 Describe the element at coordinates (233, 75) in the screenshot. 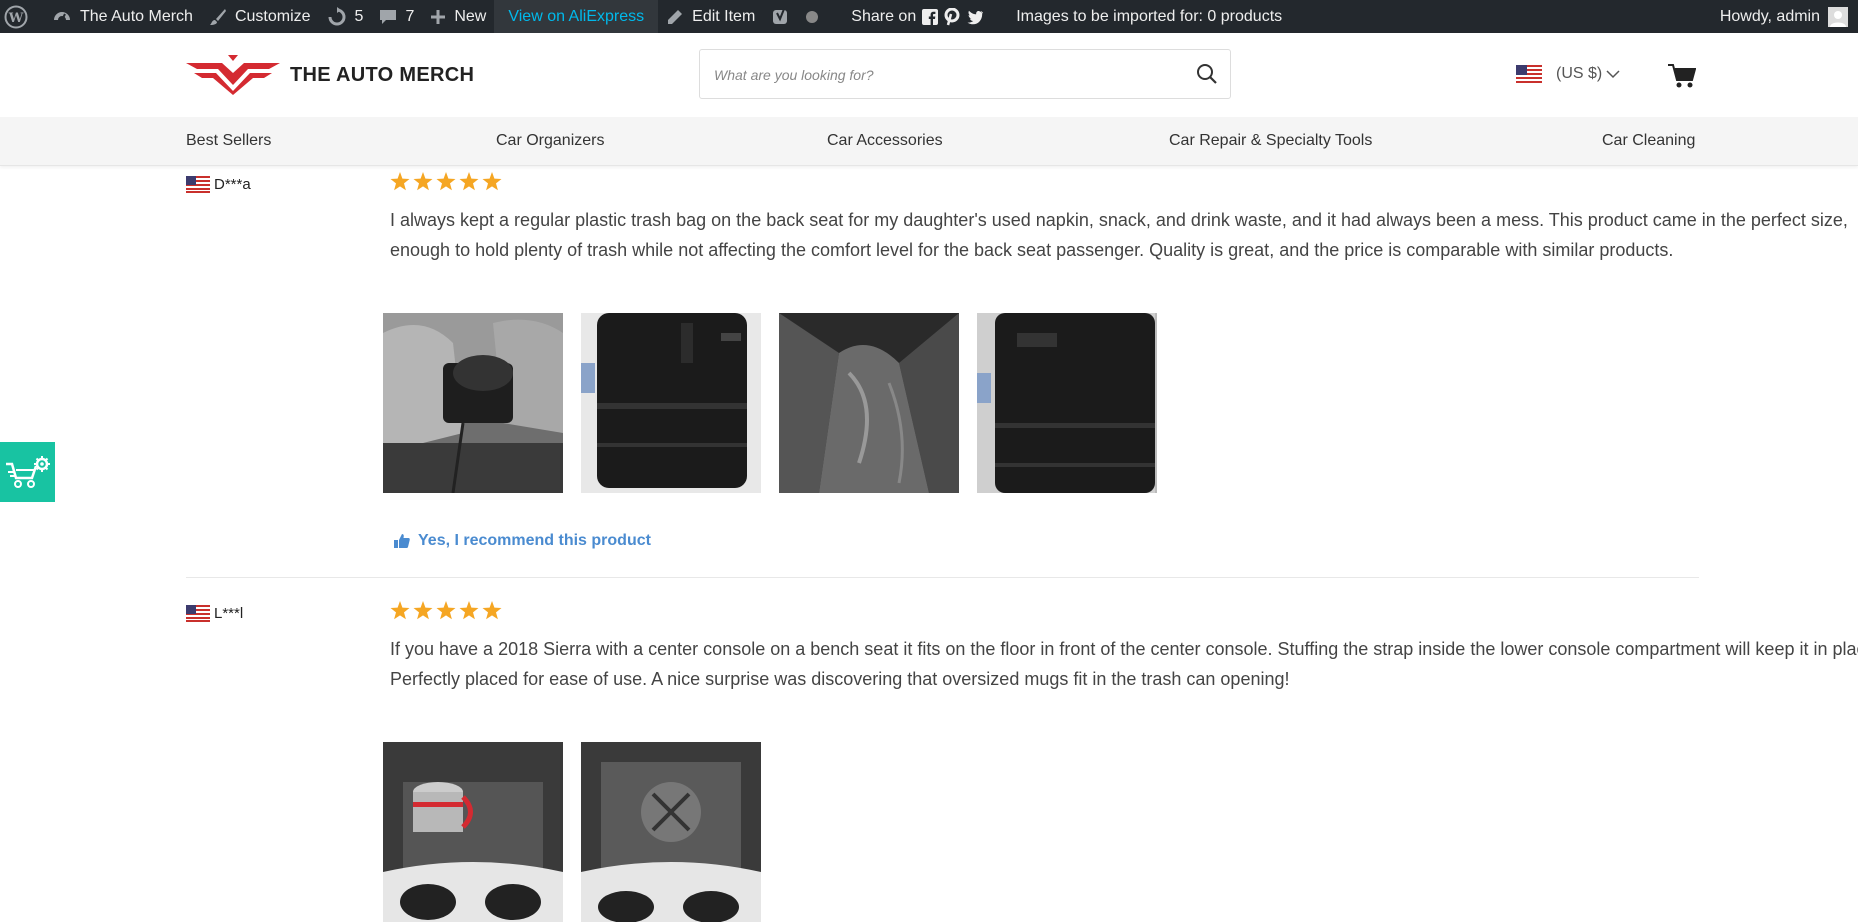

I see `winged-chevron-logo-icon` at that location.